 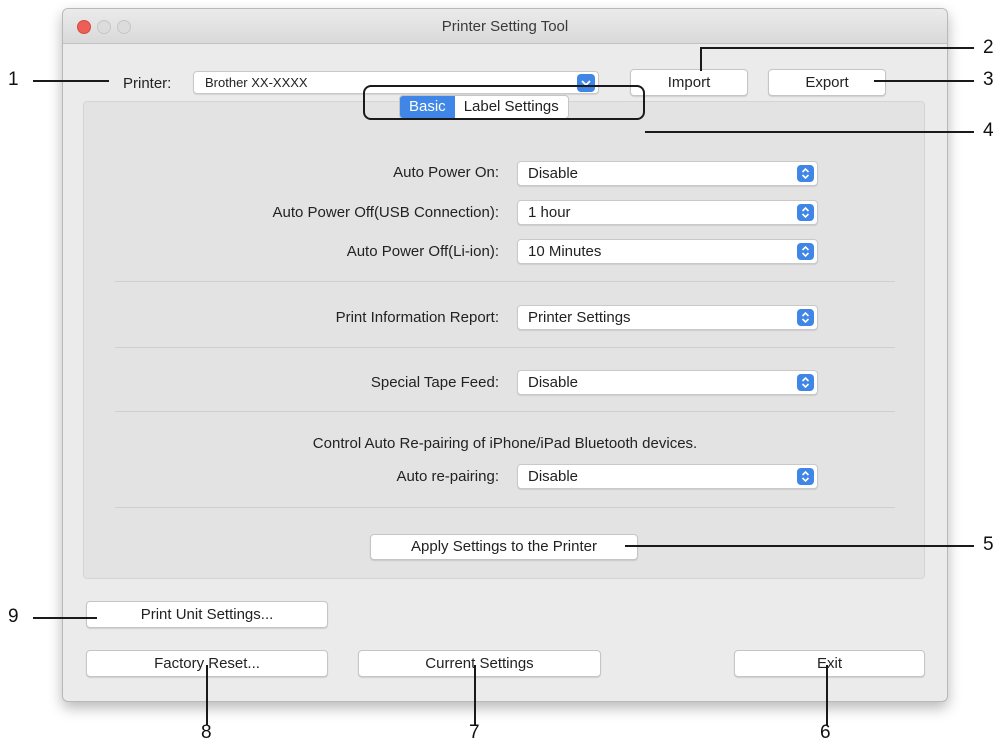 I want to click on callout-6: 6, so click(x=825, y=732).